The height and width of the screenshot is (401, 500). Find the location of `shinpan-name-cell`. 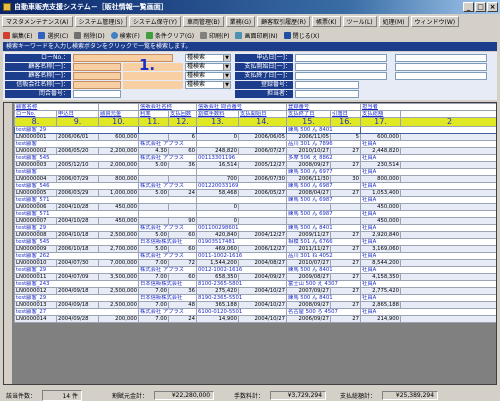

shinpan-name-cell is located at coordinates (168, 172).